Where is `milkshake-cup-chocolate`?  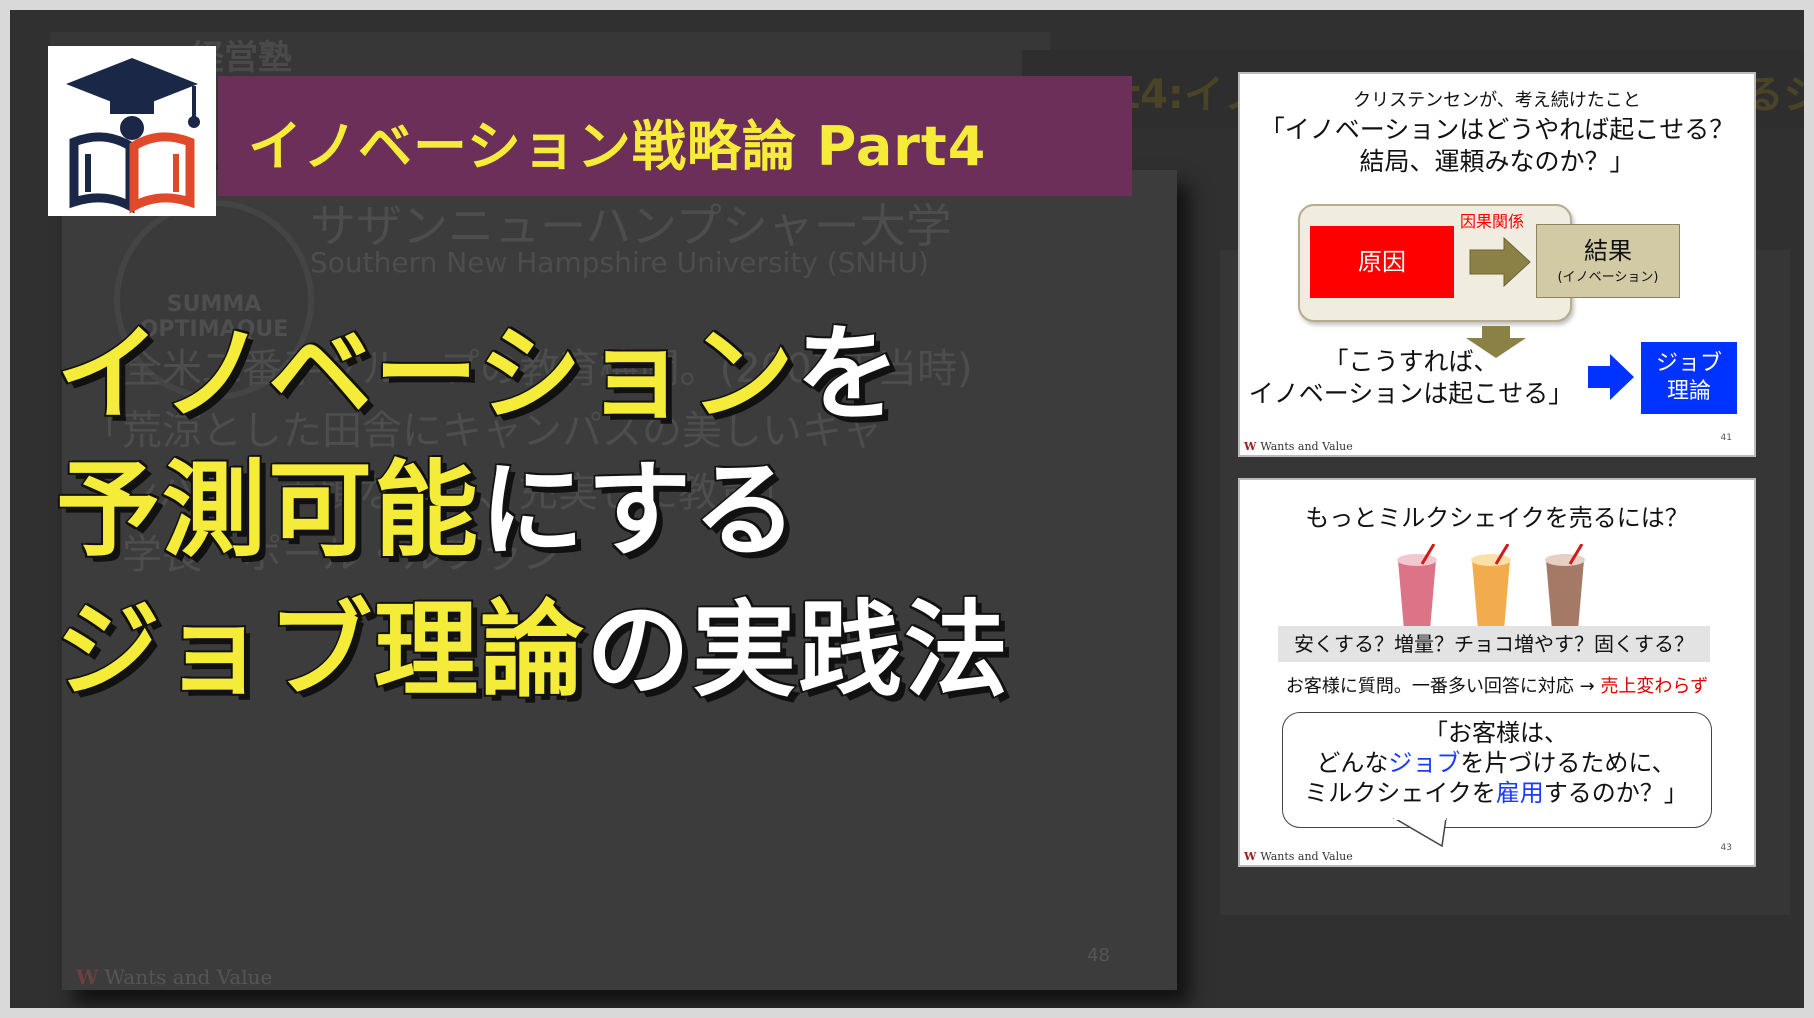 milkshake-cup-chocolate is located at coordinates (1565, 587).